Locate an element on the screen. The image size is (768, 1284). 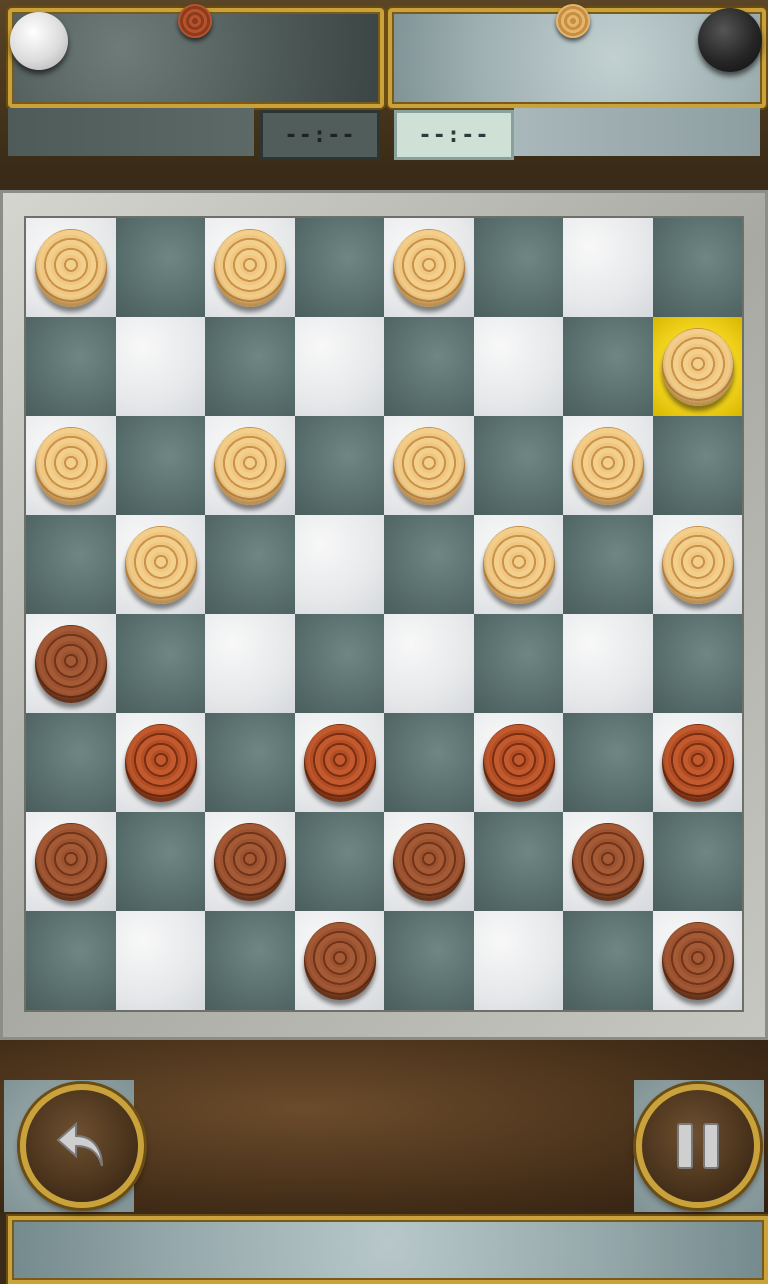
pause-button is located at coordinates (698, 1146).